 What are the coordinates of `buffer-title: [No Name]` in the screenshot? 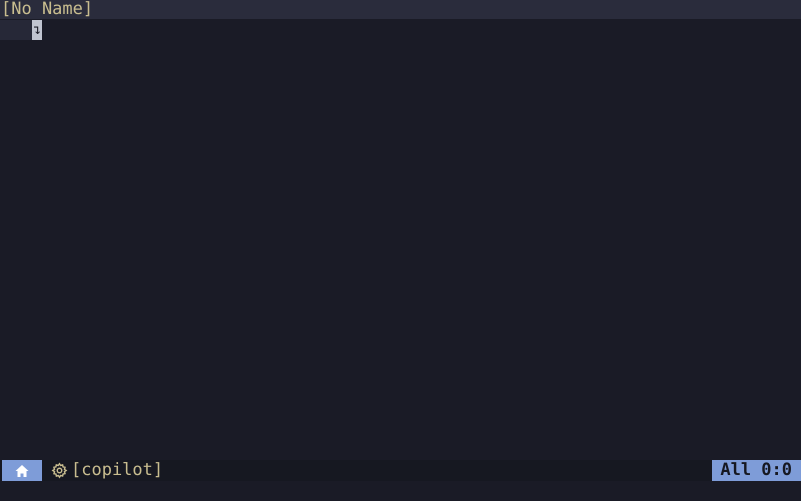 It's located at (47, 9).